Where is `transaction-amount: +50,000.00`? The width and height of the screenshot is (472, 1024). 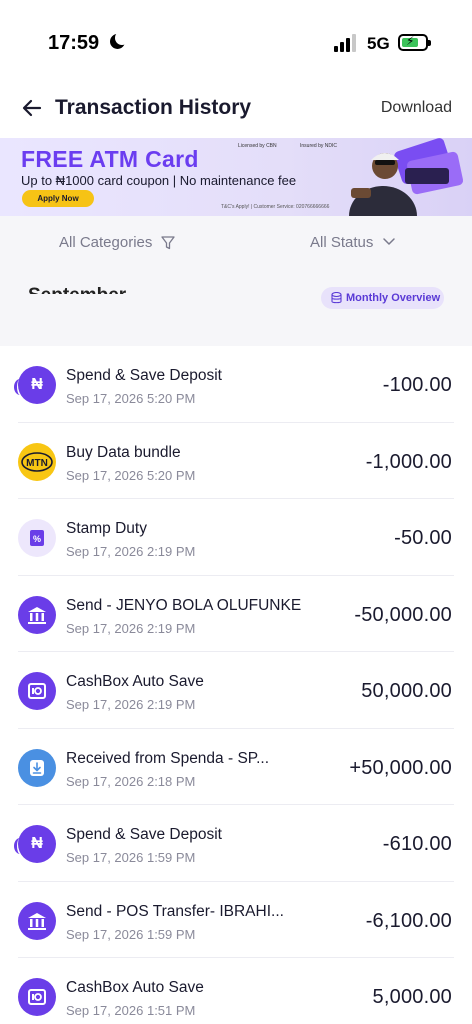
transaction-amount: +50,000.00 is located at coordinates (400, 767).